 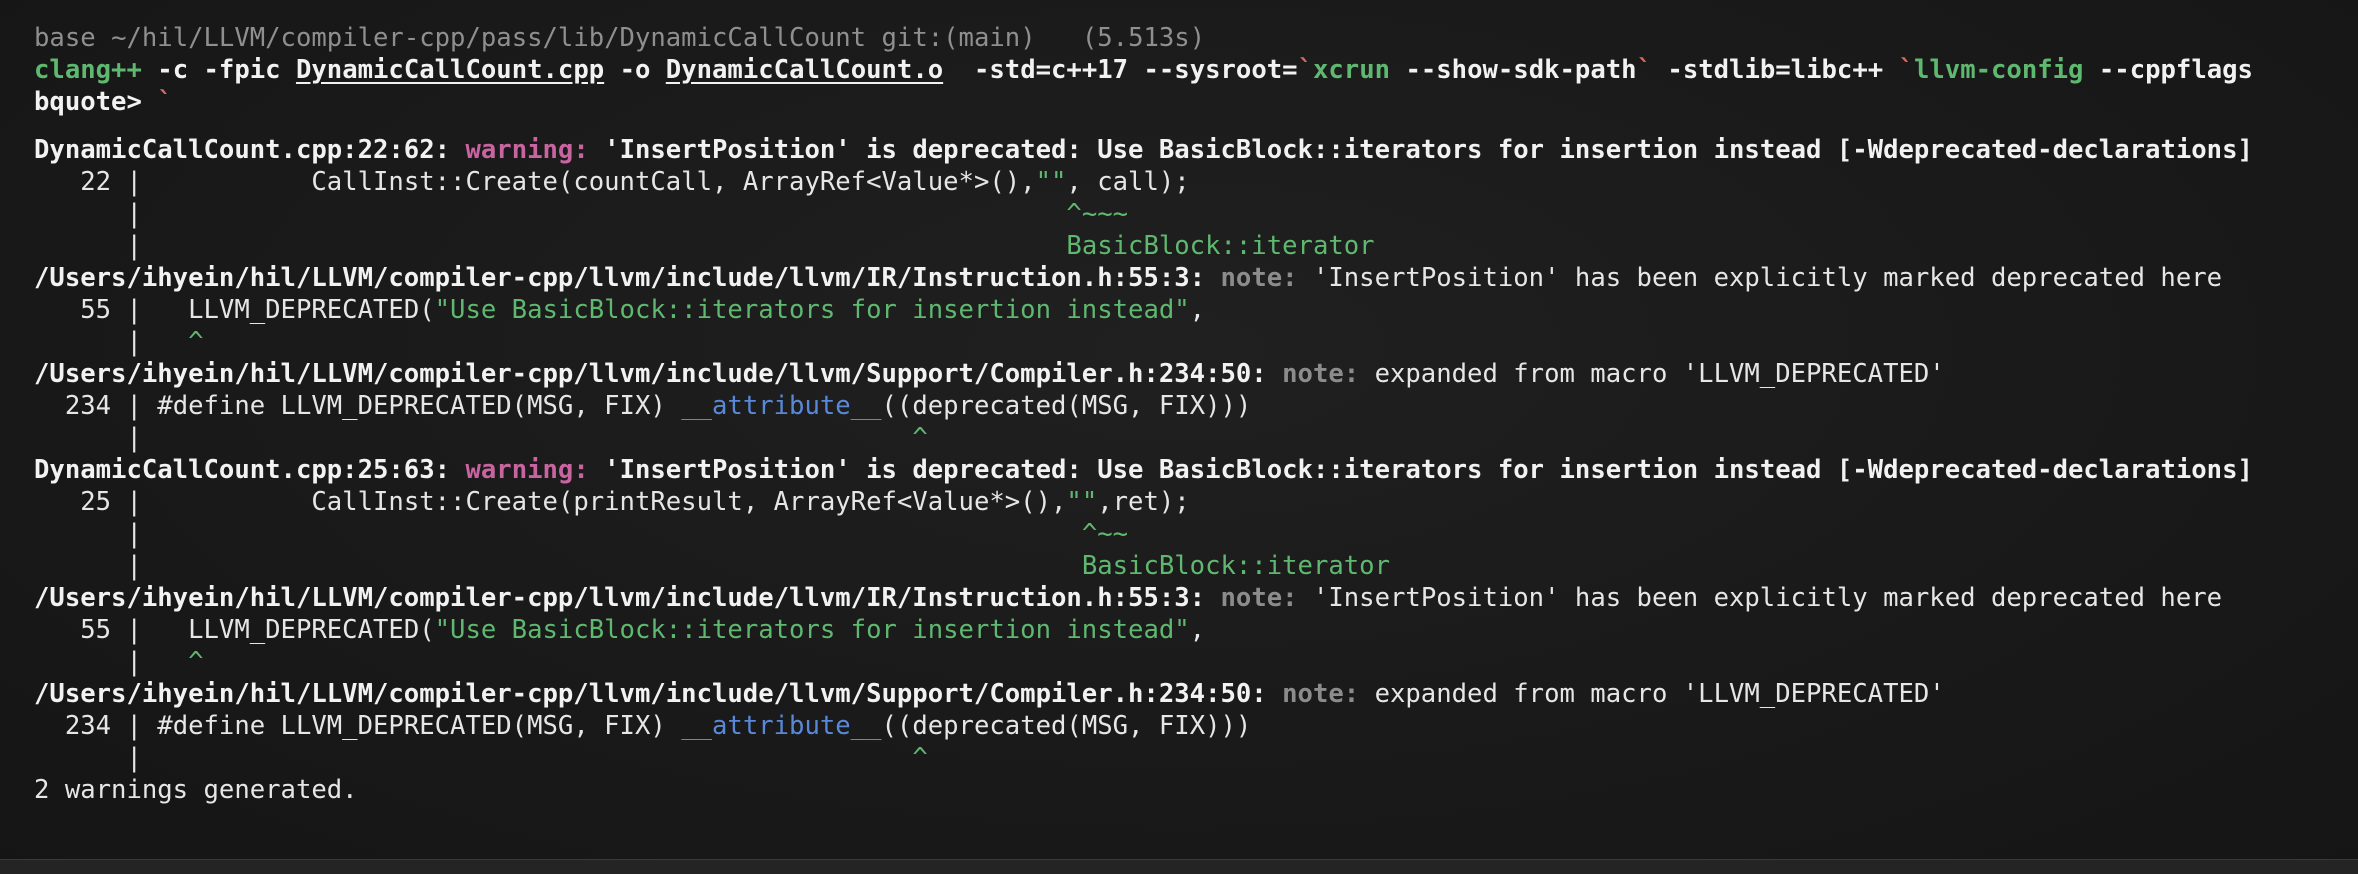 What do you see at coordinates (450, 70) in the screenshot?
I see `source-file-arg: DynamicCallCount.cpp` at bounding box center [450, 70].